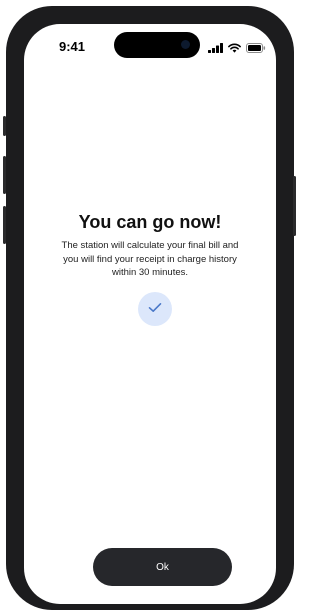 The height and width of the screenshot is (614, 320). I want to click on cellular-signal-icon, so click(215, 49).